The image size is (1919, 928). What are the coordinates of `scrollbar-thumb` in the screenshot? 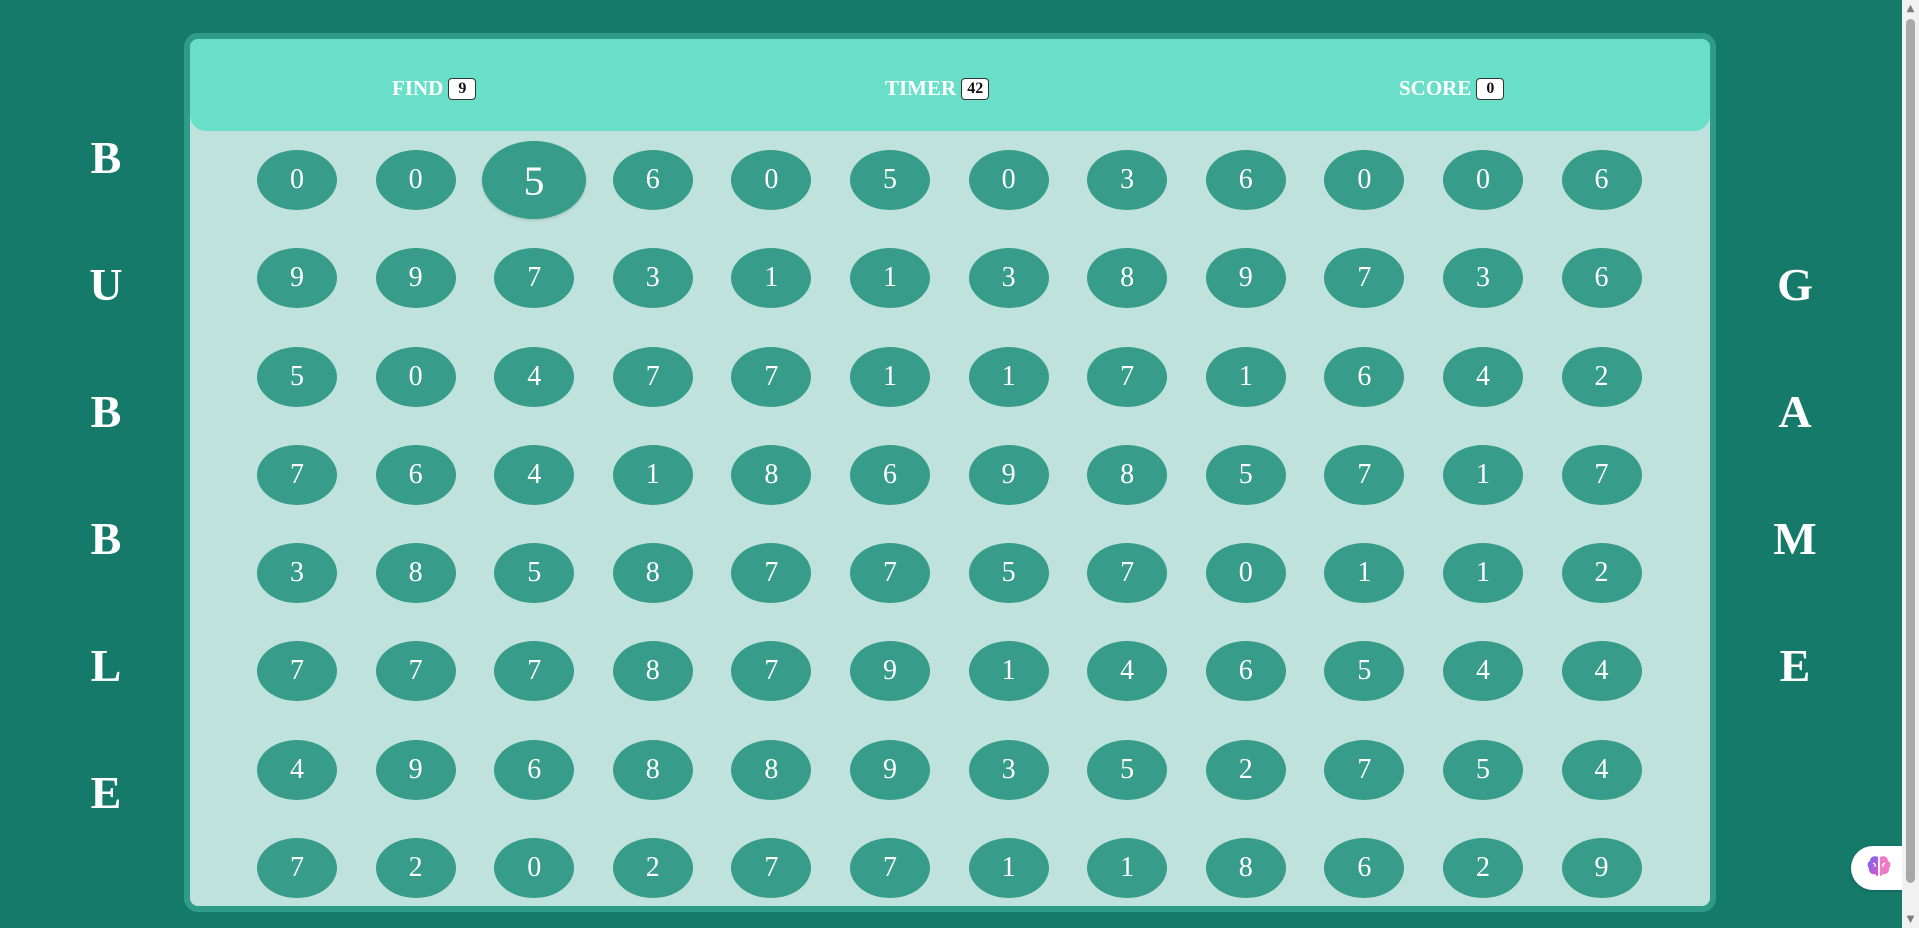 It's located at (1910, 451).